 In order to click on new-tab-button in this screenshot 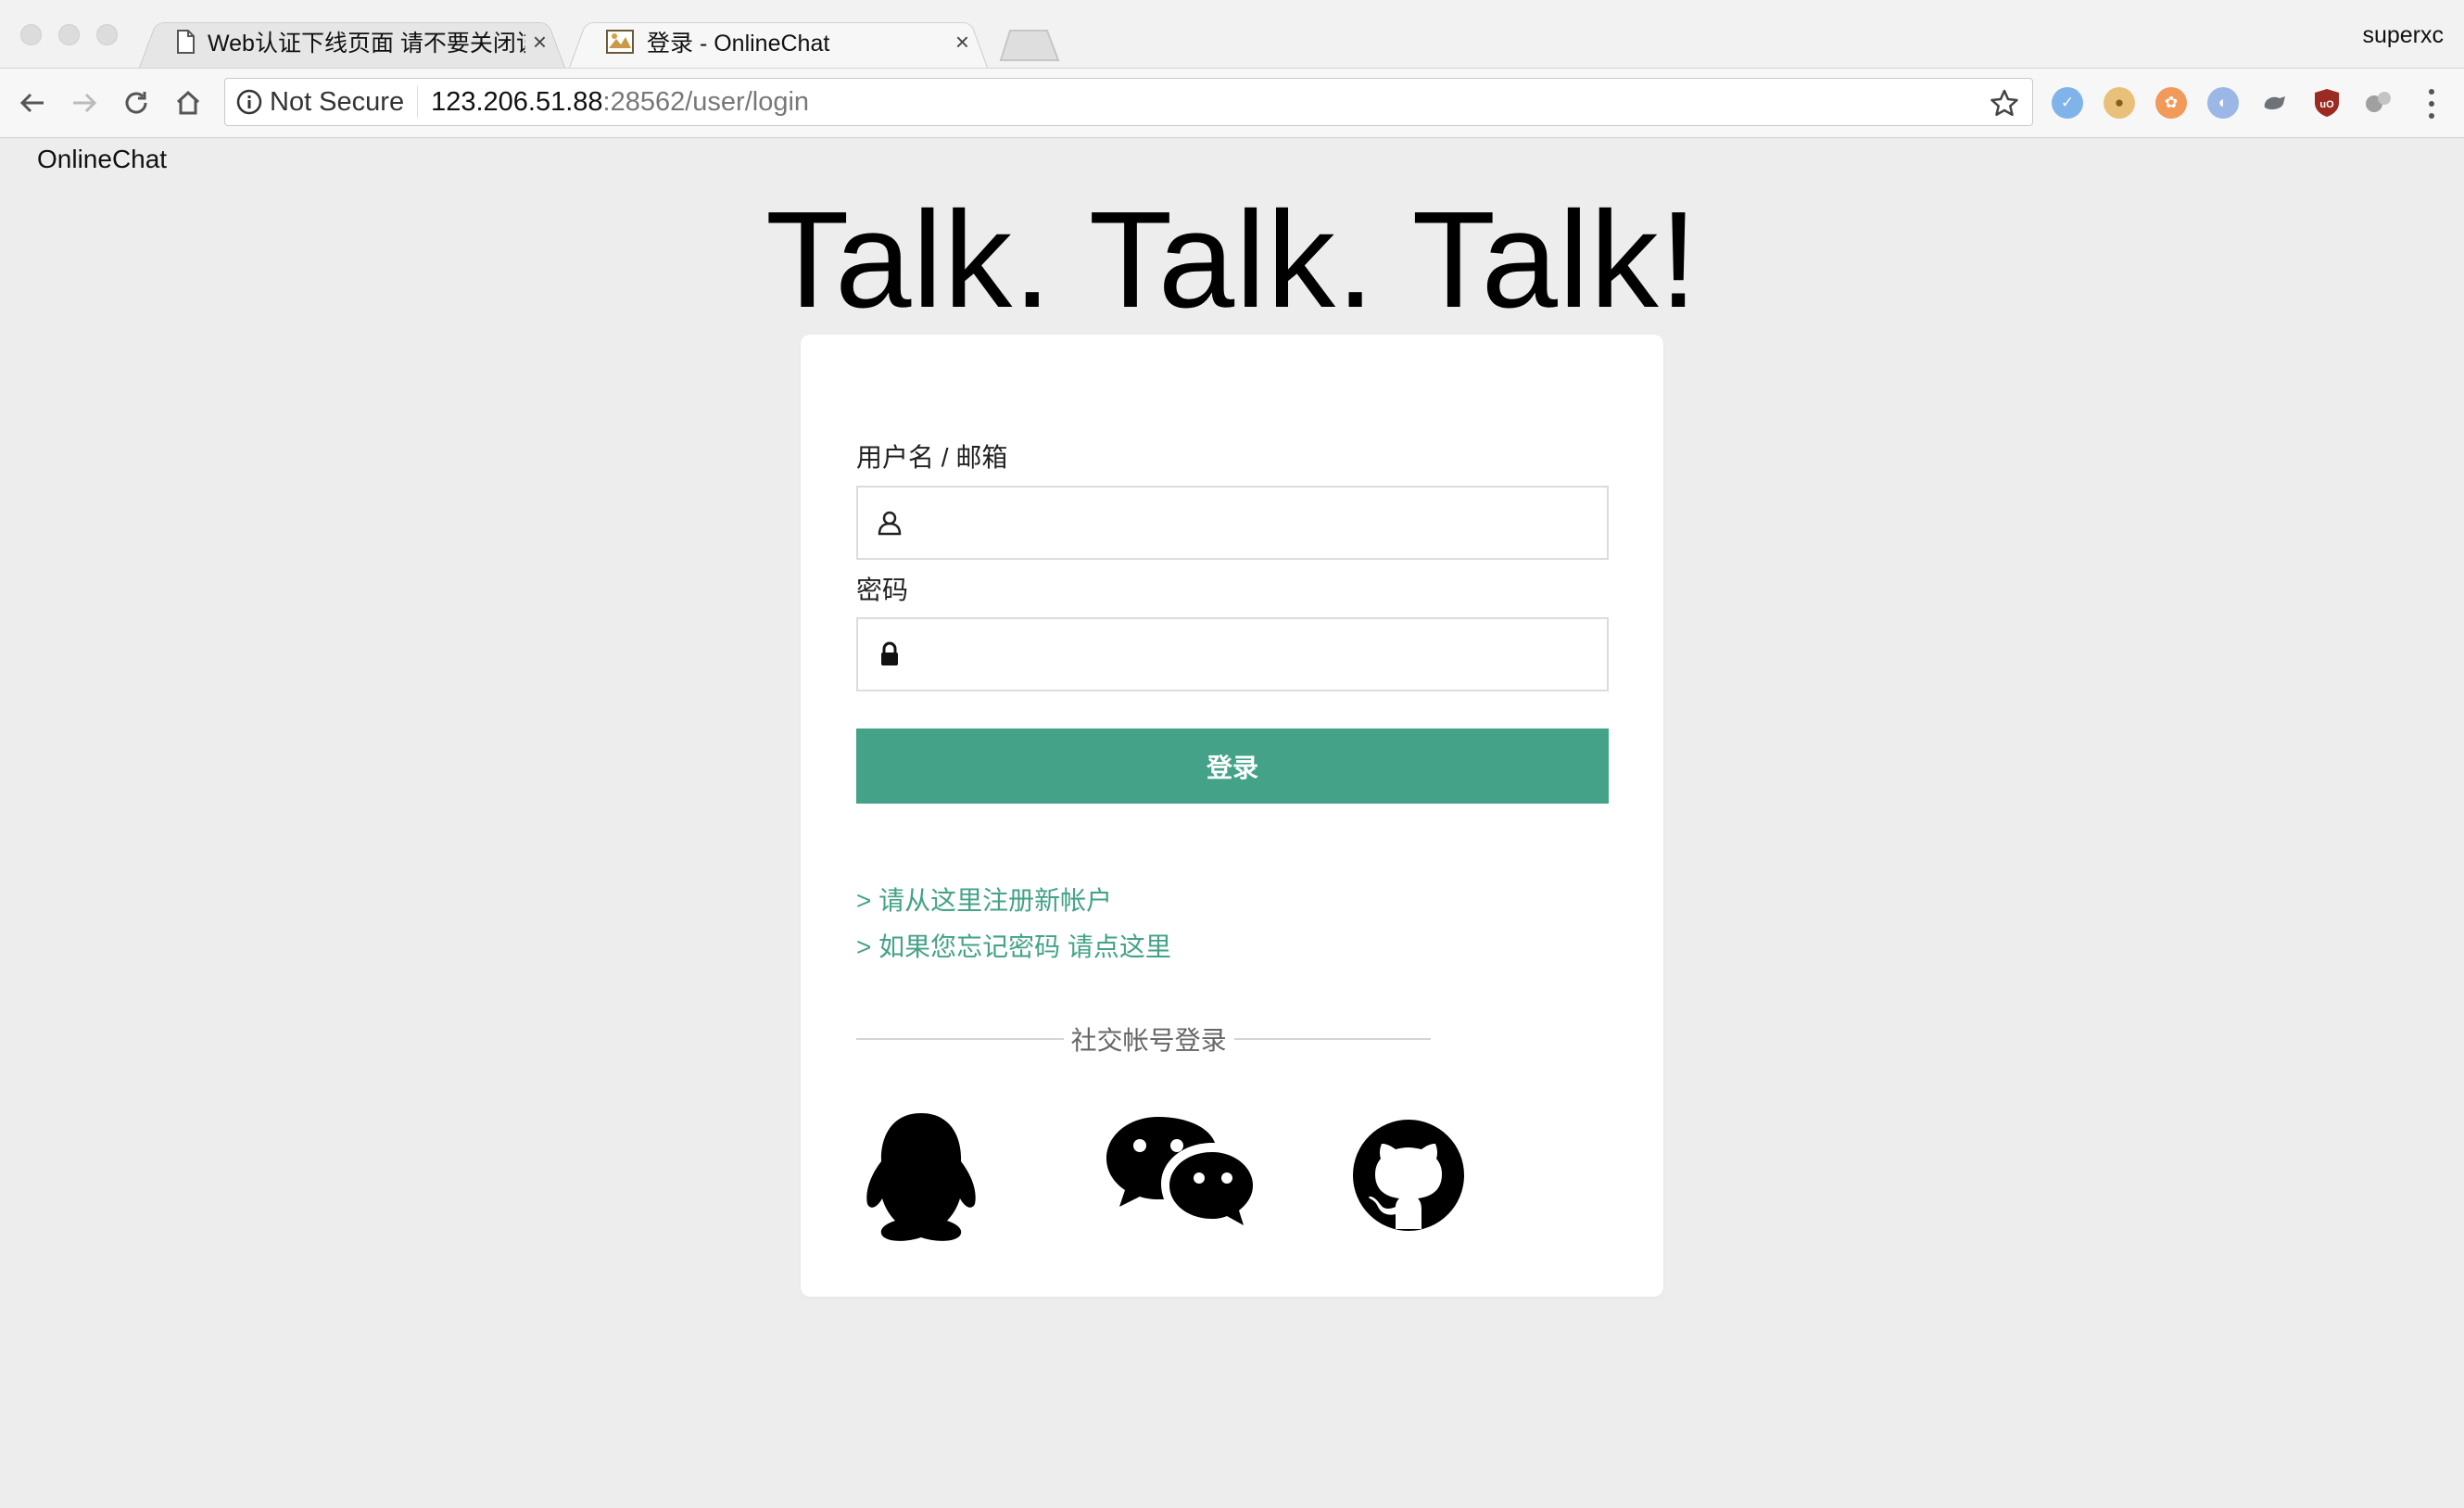, I will do `click(1030, 45)`.